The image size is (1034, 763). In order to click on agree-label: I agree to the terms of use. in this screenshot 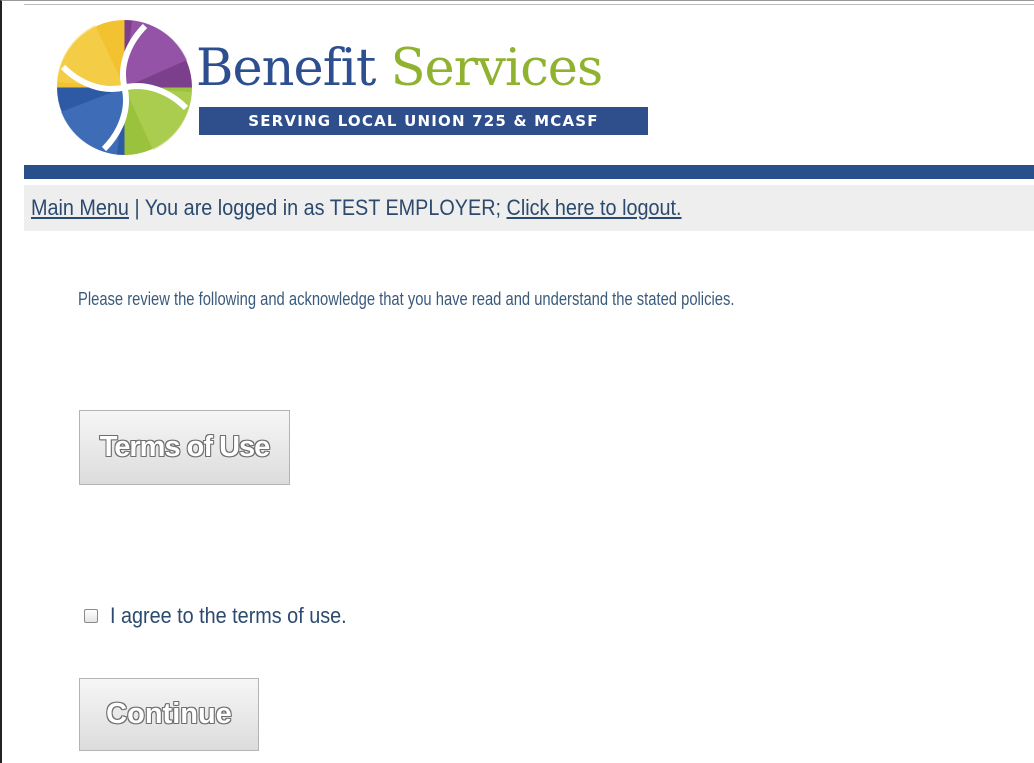, I will do `click(228, 615)`.